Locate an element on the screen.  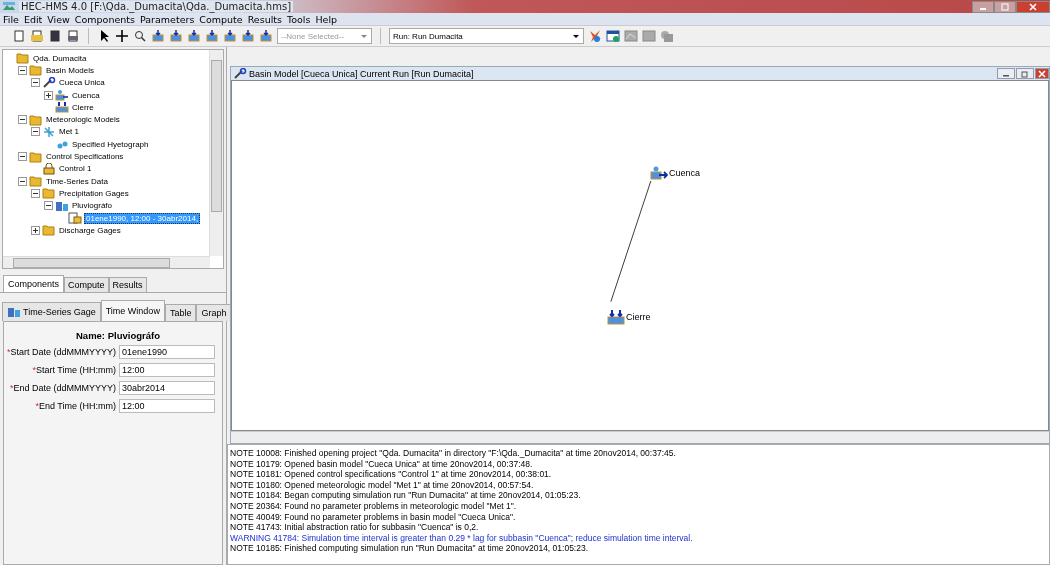
menu-item: Edit is located at coordinates (33, 19).